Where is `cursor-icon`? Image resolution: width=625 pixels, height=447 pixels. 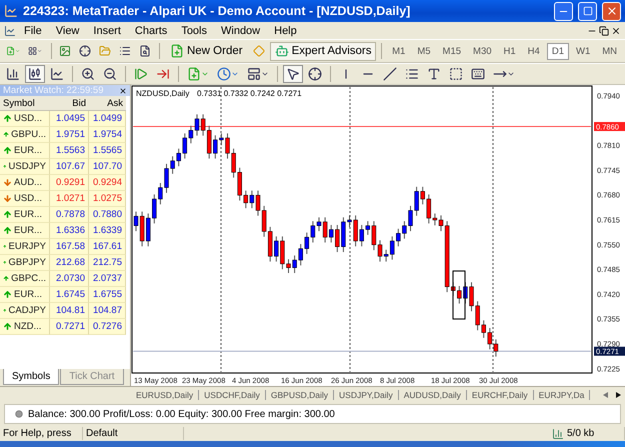
cursor-icon is located at coordinates (293, 74).